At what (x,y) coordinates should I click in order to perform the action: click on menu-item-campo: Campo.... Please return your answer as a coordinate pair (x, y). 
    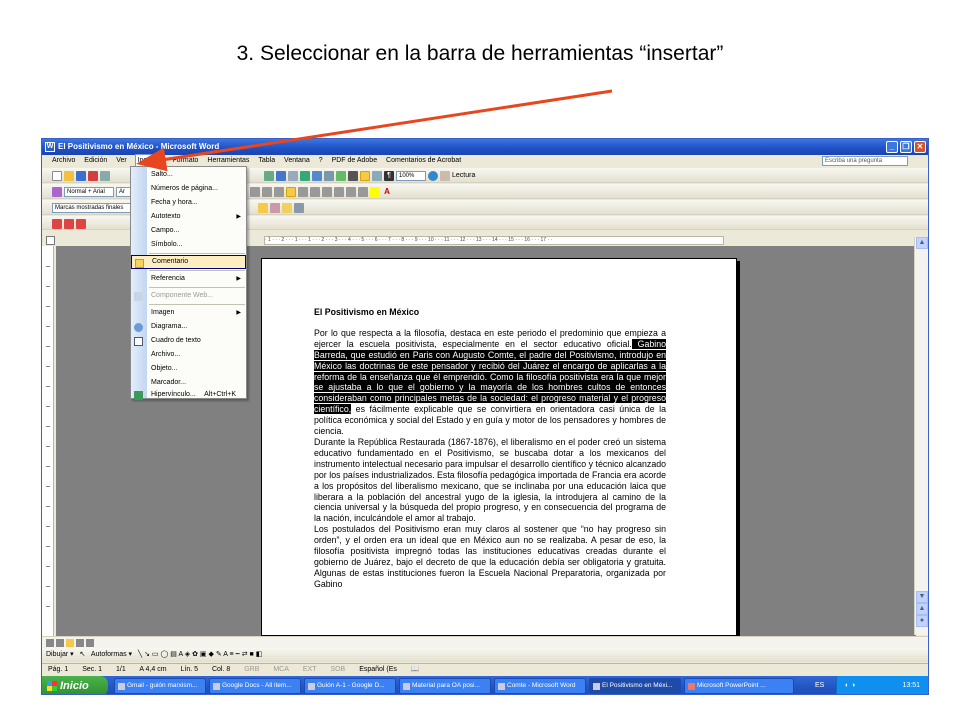
    Looking at the image, I should click on (188, 231).